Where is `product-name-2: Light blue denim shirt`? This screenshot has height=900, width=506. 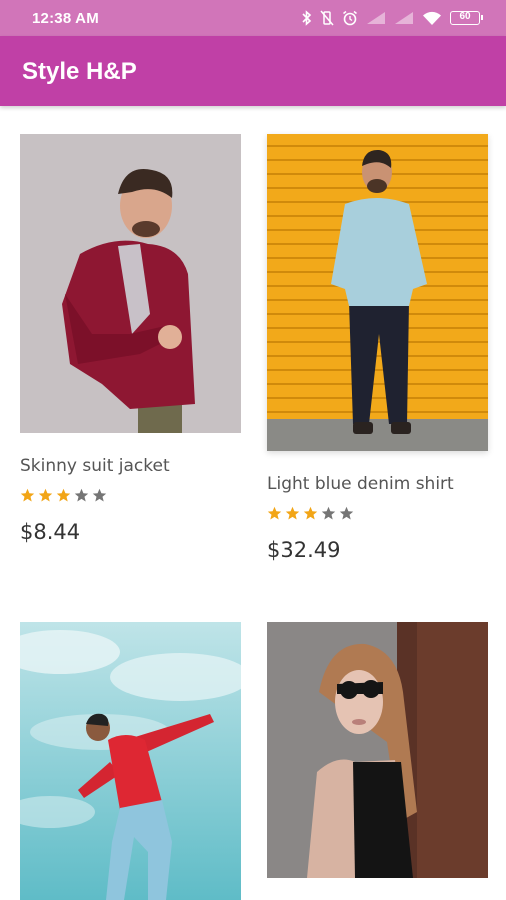
product-name-2: Light blue denim shirt is located at coordinates (360, 484).